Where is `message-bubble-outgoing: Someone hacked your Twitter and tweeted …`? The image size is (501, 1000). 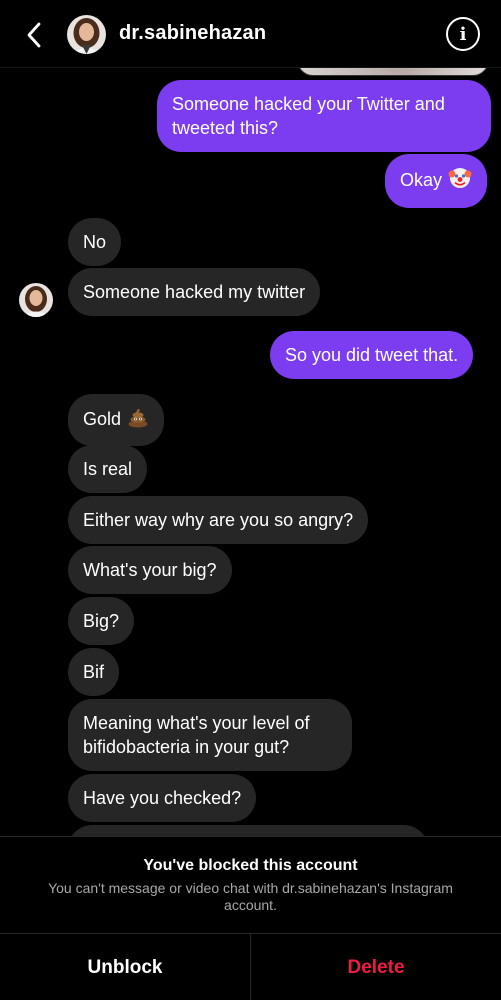 message-bubble-outgoing: Someone hacked your Twitter and tweeted … is located at coordinates (324, 116).